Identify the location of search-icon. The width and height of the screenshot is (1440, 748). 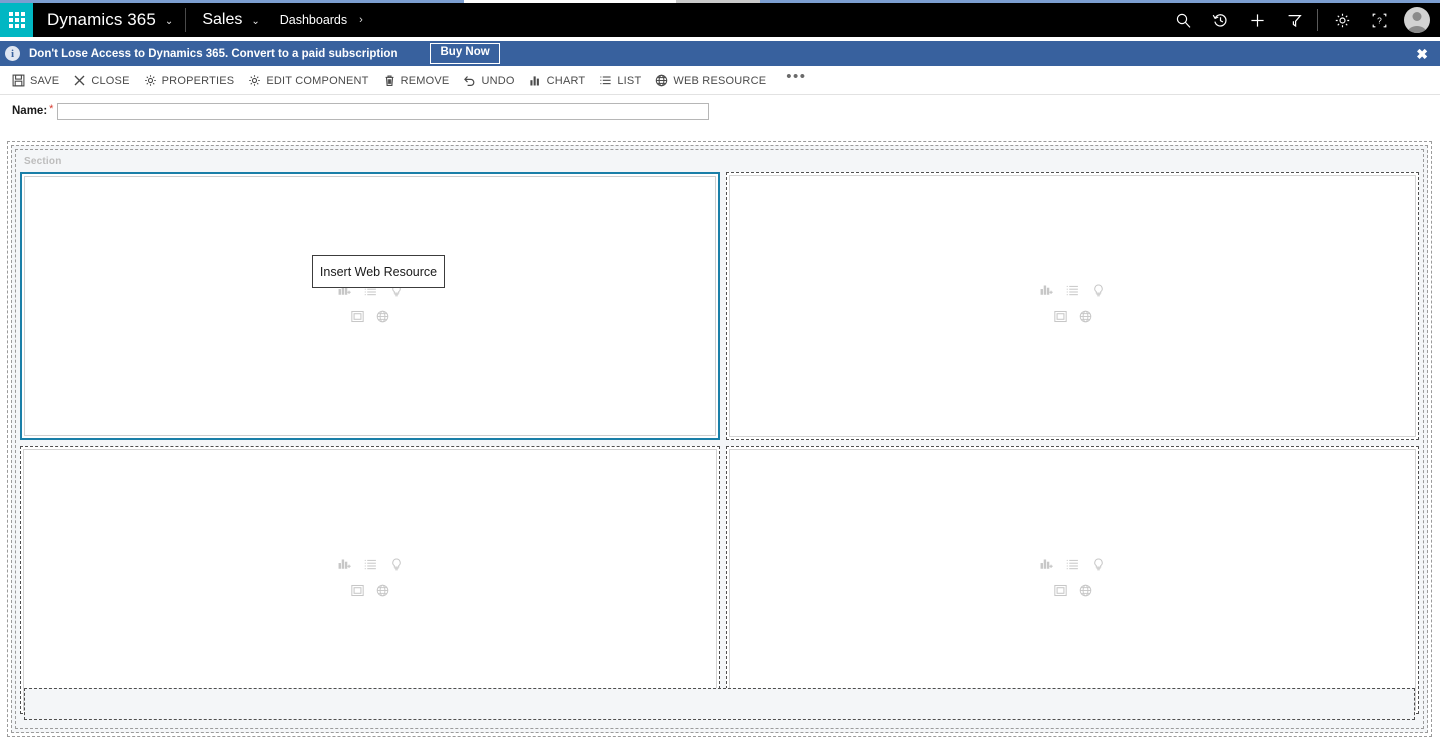
(1183, 20).